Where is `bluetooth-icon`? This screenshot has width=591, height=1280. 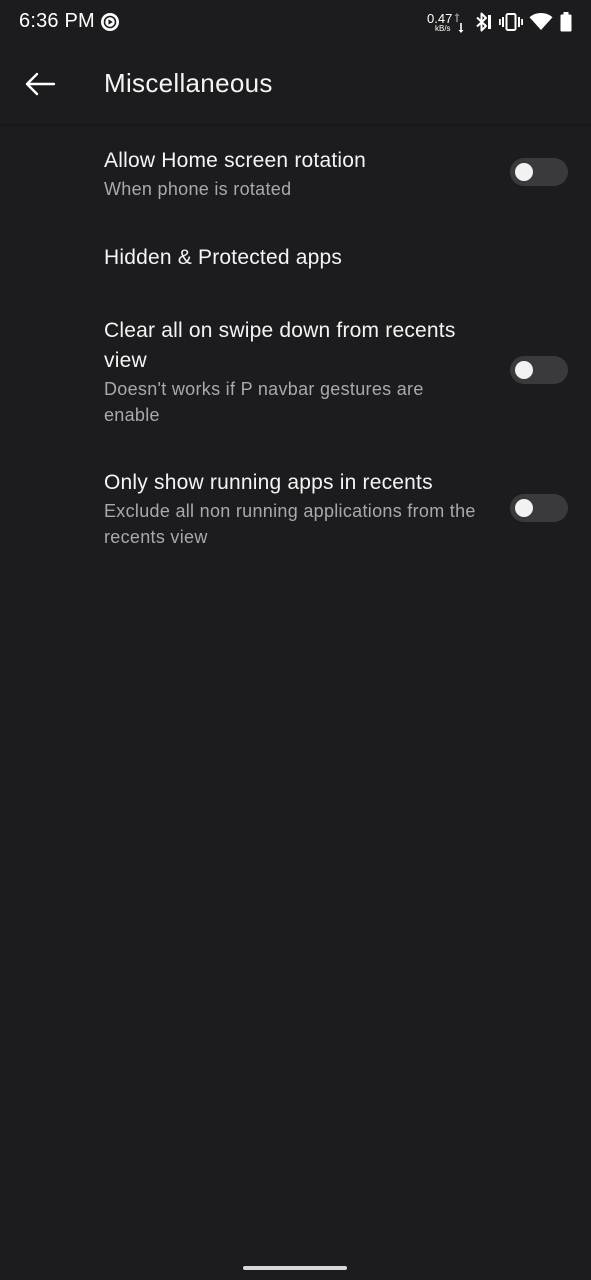
bluetooth-icon is located at coordinates (483, 22).